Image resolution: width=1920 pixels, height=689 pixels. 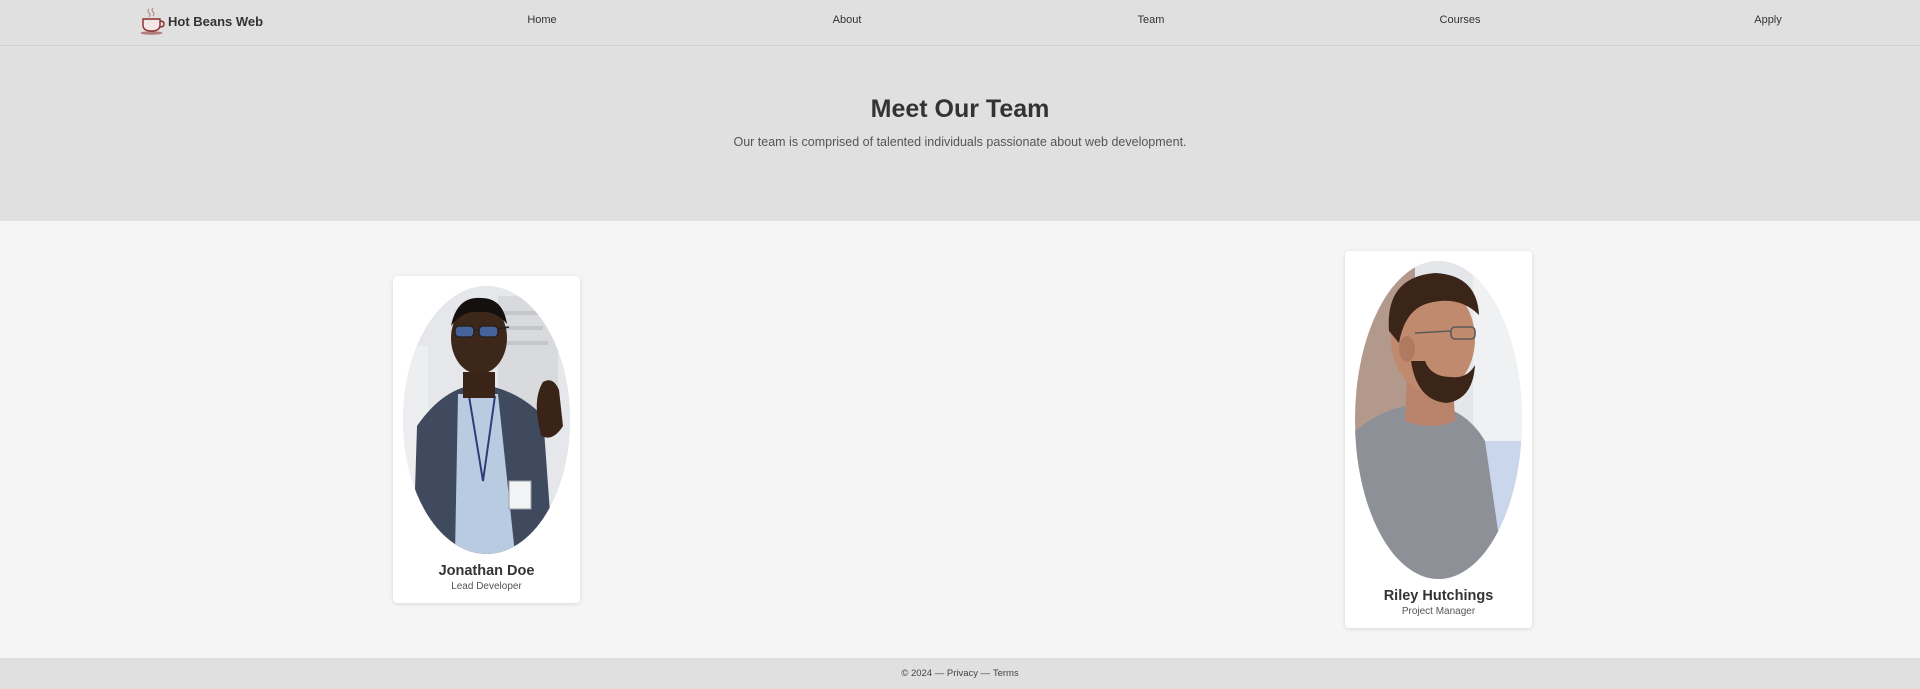 I want to click on team-member-name: Jonathan Doe, so click(x=486, y=571).